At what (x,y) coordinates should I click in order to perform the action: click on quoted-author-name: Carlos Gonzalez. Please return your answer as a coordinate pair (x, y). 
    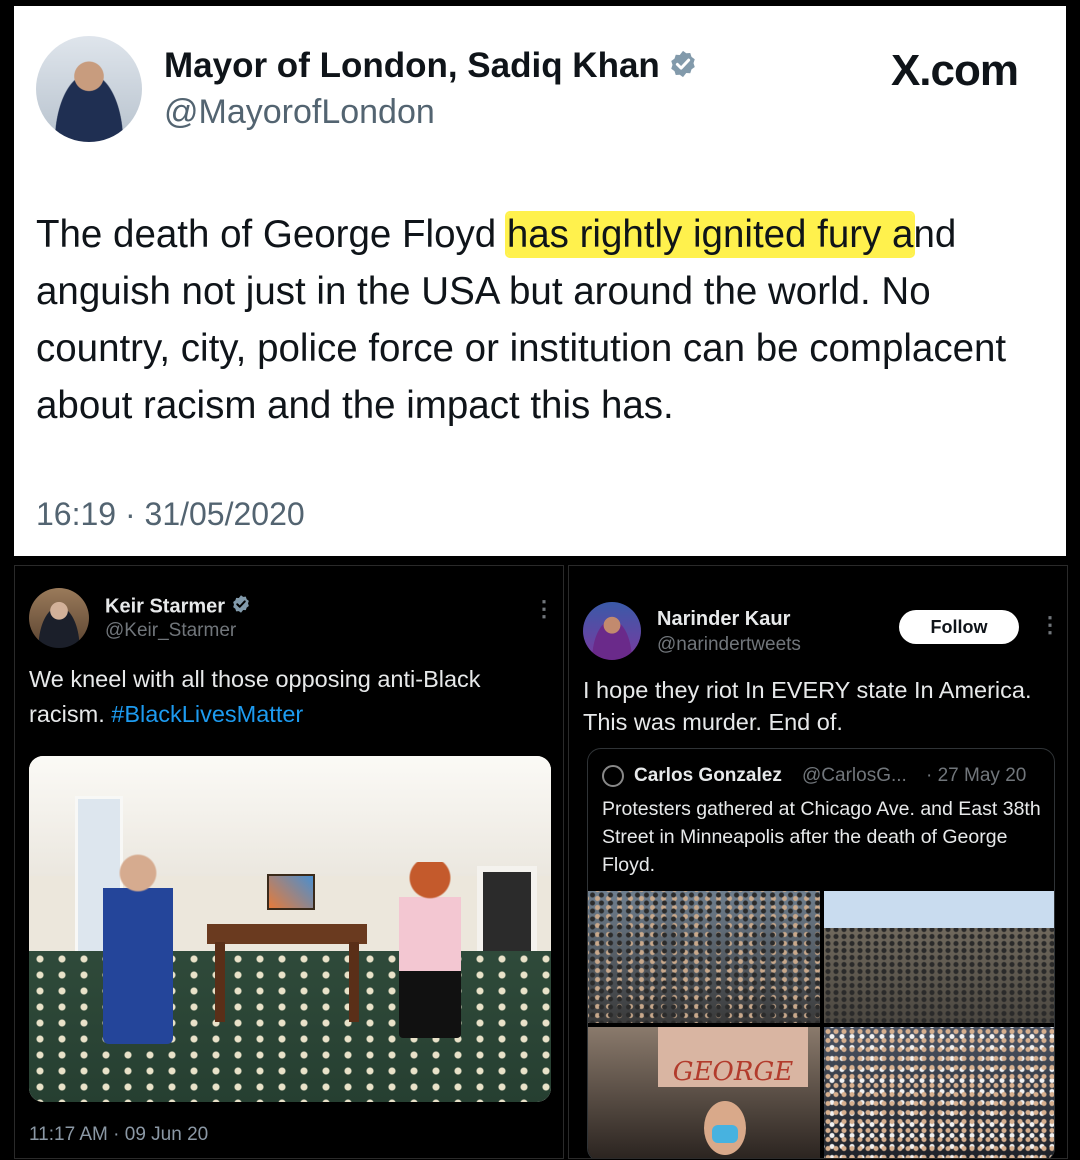
    Looking at the image, I should click on (708, 776).